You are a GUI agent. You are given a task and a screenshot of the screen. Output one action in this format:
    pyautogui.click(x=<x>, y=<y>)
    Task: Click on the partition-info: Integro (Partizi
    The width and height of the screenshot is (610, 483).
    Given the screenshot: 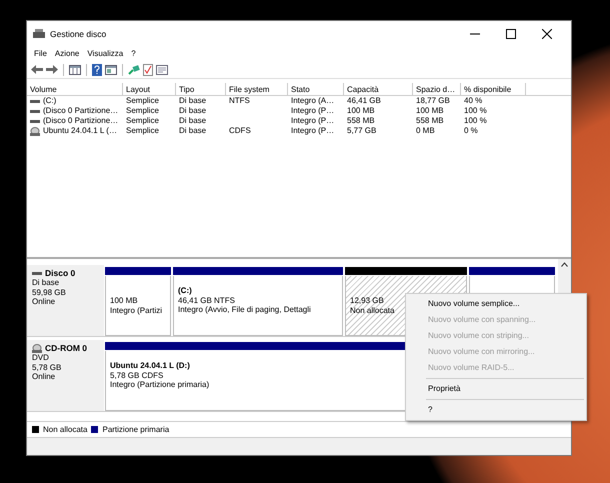 What is the action you would take?
    pyautogui.click(x=136, y=311)
    